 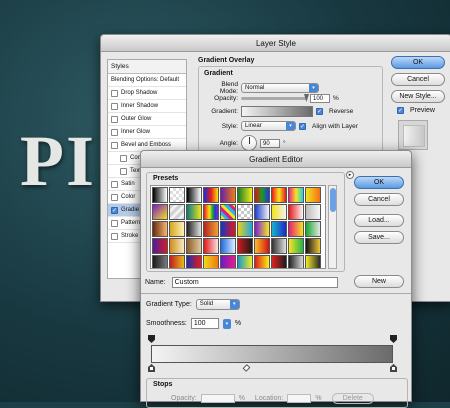 I want to click on angle-field: 90, so click(x=270, y=143).